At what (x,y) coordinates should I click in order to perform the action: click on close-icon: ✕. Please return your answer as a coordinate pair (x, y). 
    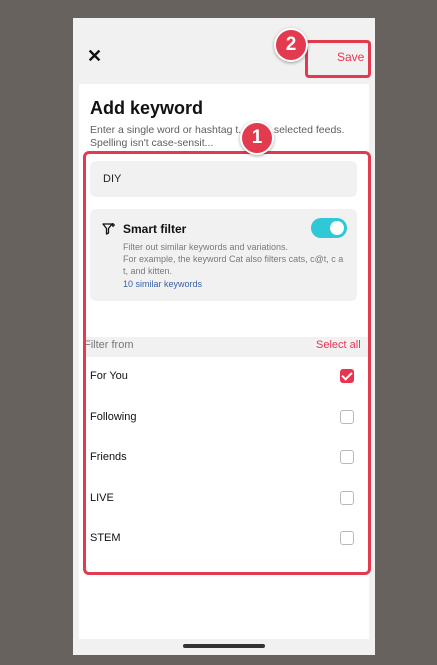
    Looking at the image, I should click on (94, 56).